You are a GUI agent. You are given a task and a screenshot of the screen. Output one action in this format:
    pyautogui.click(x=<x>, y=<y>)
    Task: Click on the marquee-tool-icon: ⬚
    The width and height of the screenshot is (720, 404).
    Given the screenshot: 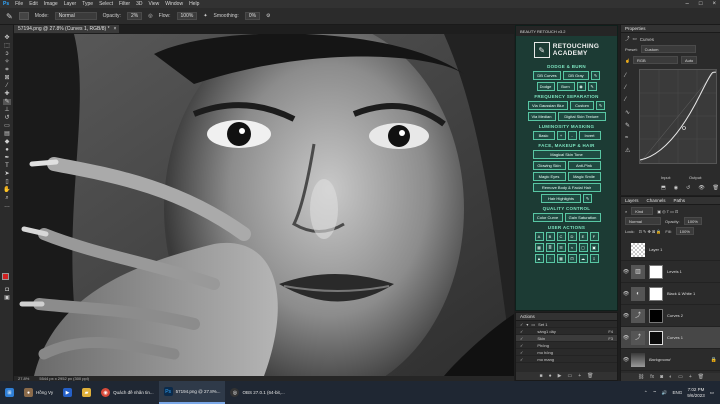 What is the action you would take?
    pyautogui.click(x=7, y=46)
    